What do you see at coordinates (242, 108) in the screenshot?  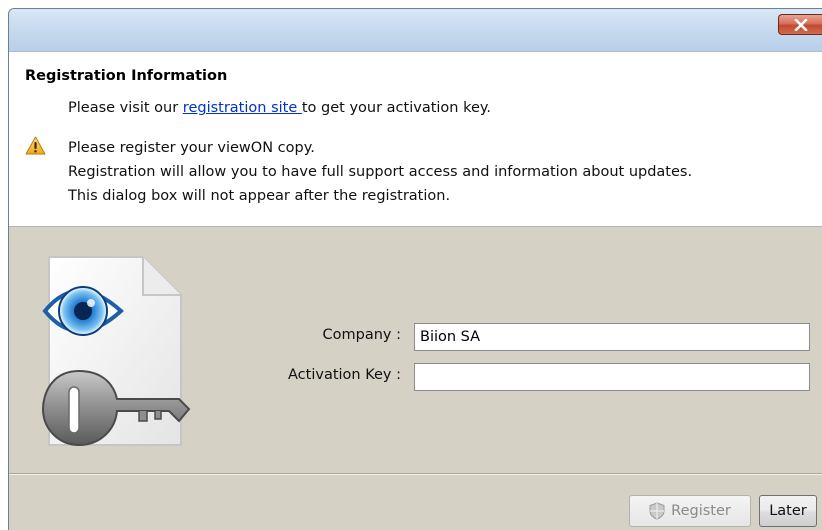 I see `registration-site-link: registration site` at bounding box center [242, 108].